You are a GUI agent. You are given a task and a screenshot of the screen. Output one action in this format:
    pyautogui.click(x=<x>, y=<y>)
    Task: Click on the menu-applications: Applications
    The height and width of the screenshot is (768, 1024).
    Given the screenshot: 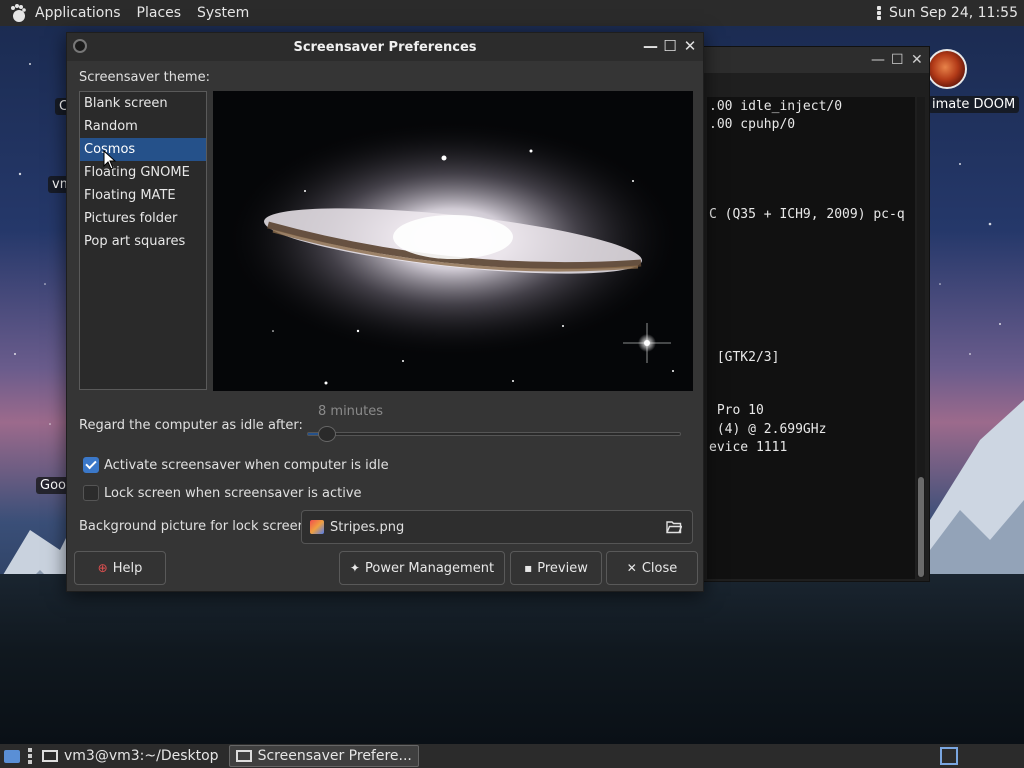 What is the action you would take?
    pyautogui.click(x=78, y=13)
    